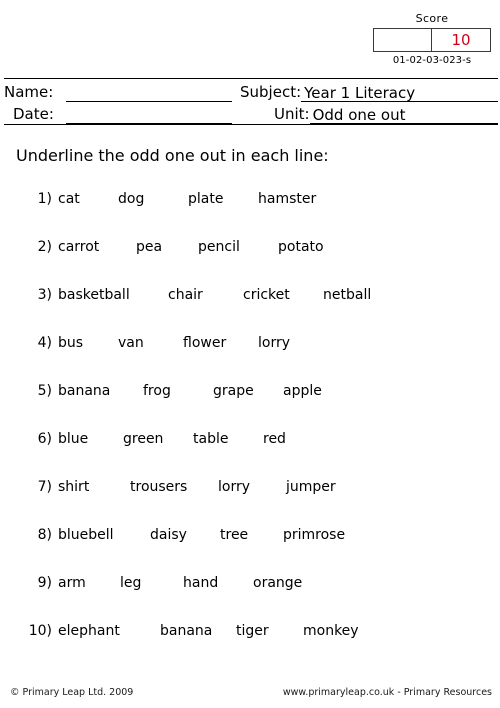 The image size is (500, 708). Describe the element at coordinates (204, 343) in the screenshot. I see `question-word: flower` at that location.